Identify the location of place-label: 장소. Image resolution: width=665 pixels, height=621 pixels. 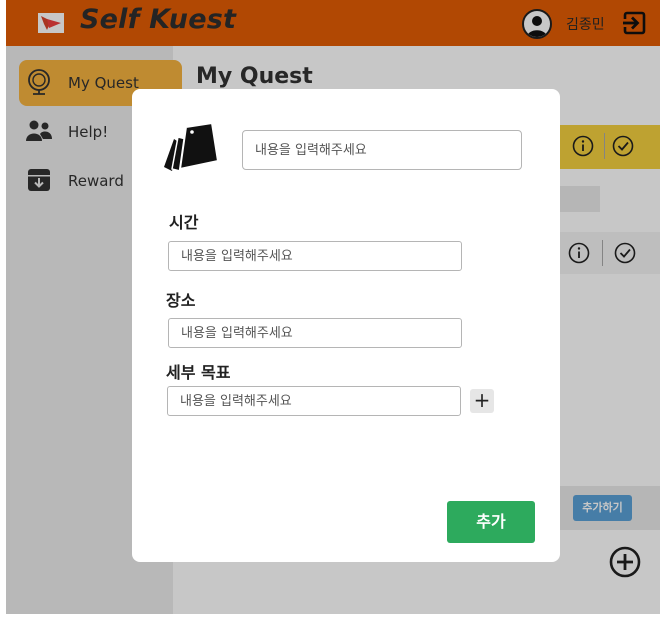
(181, 300).